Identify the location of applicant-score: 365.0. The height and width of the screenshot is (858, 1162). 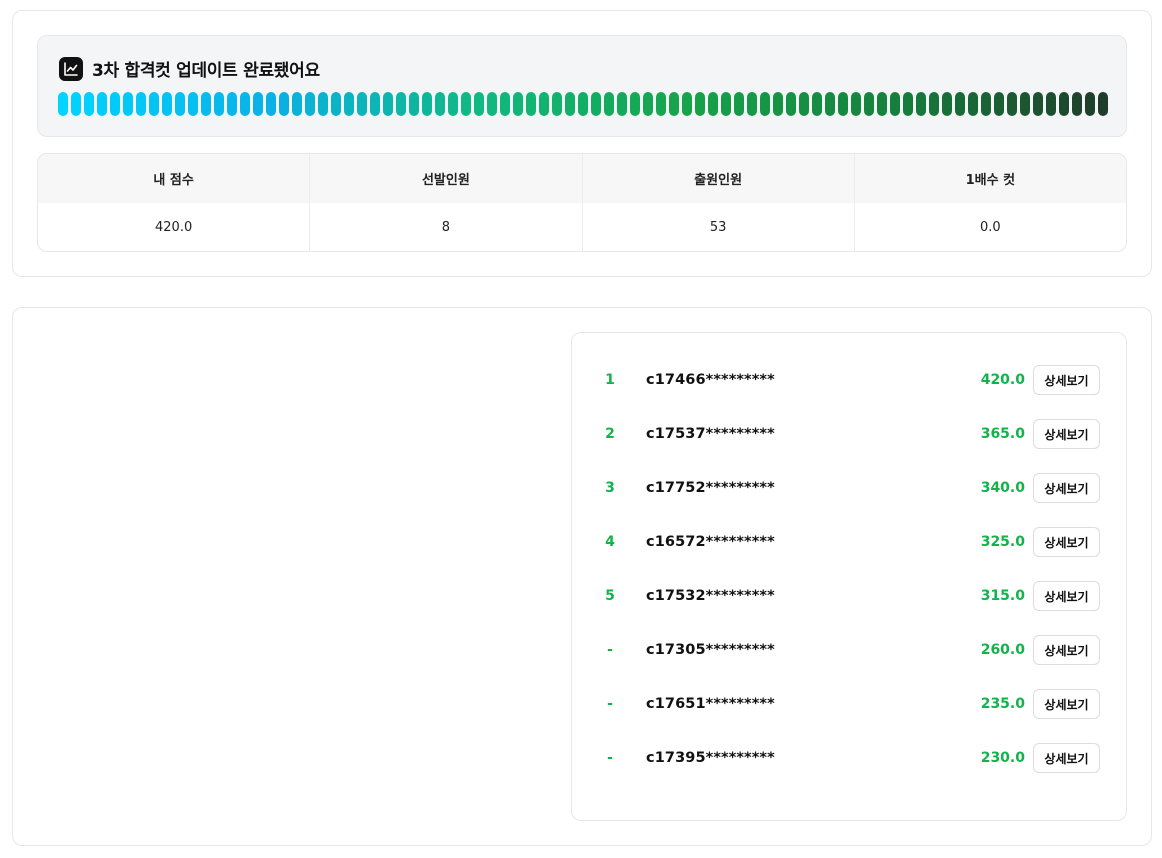
(1002, 434).